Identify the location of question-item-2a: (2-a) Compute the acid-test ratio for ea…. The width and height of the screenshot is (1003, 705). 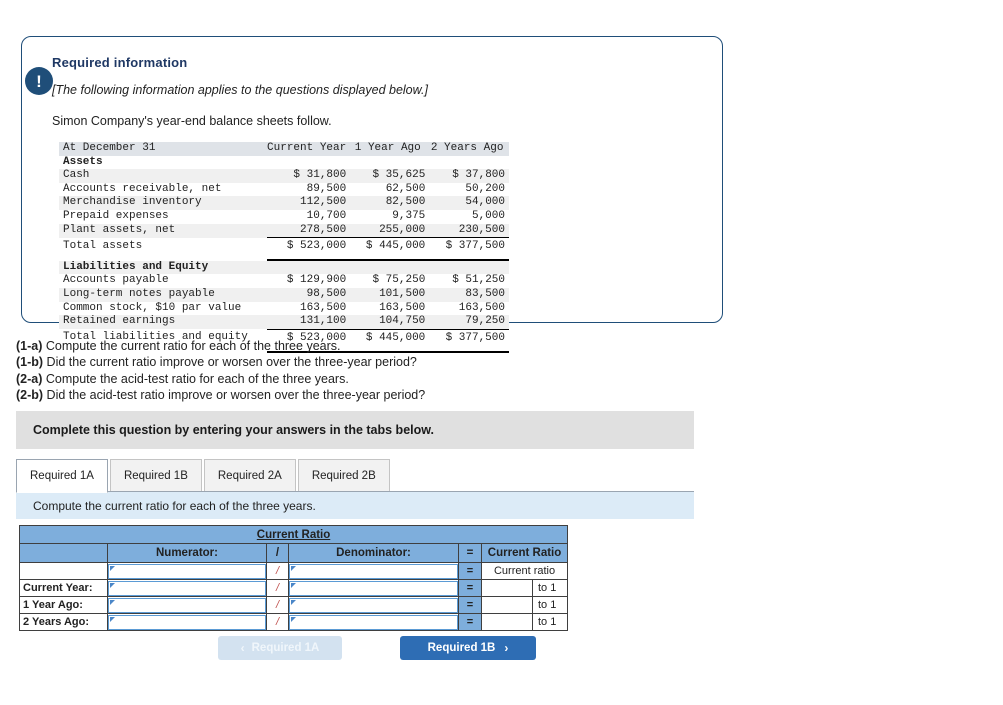
(220, 379).